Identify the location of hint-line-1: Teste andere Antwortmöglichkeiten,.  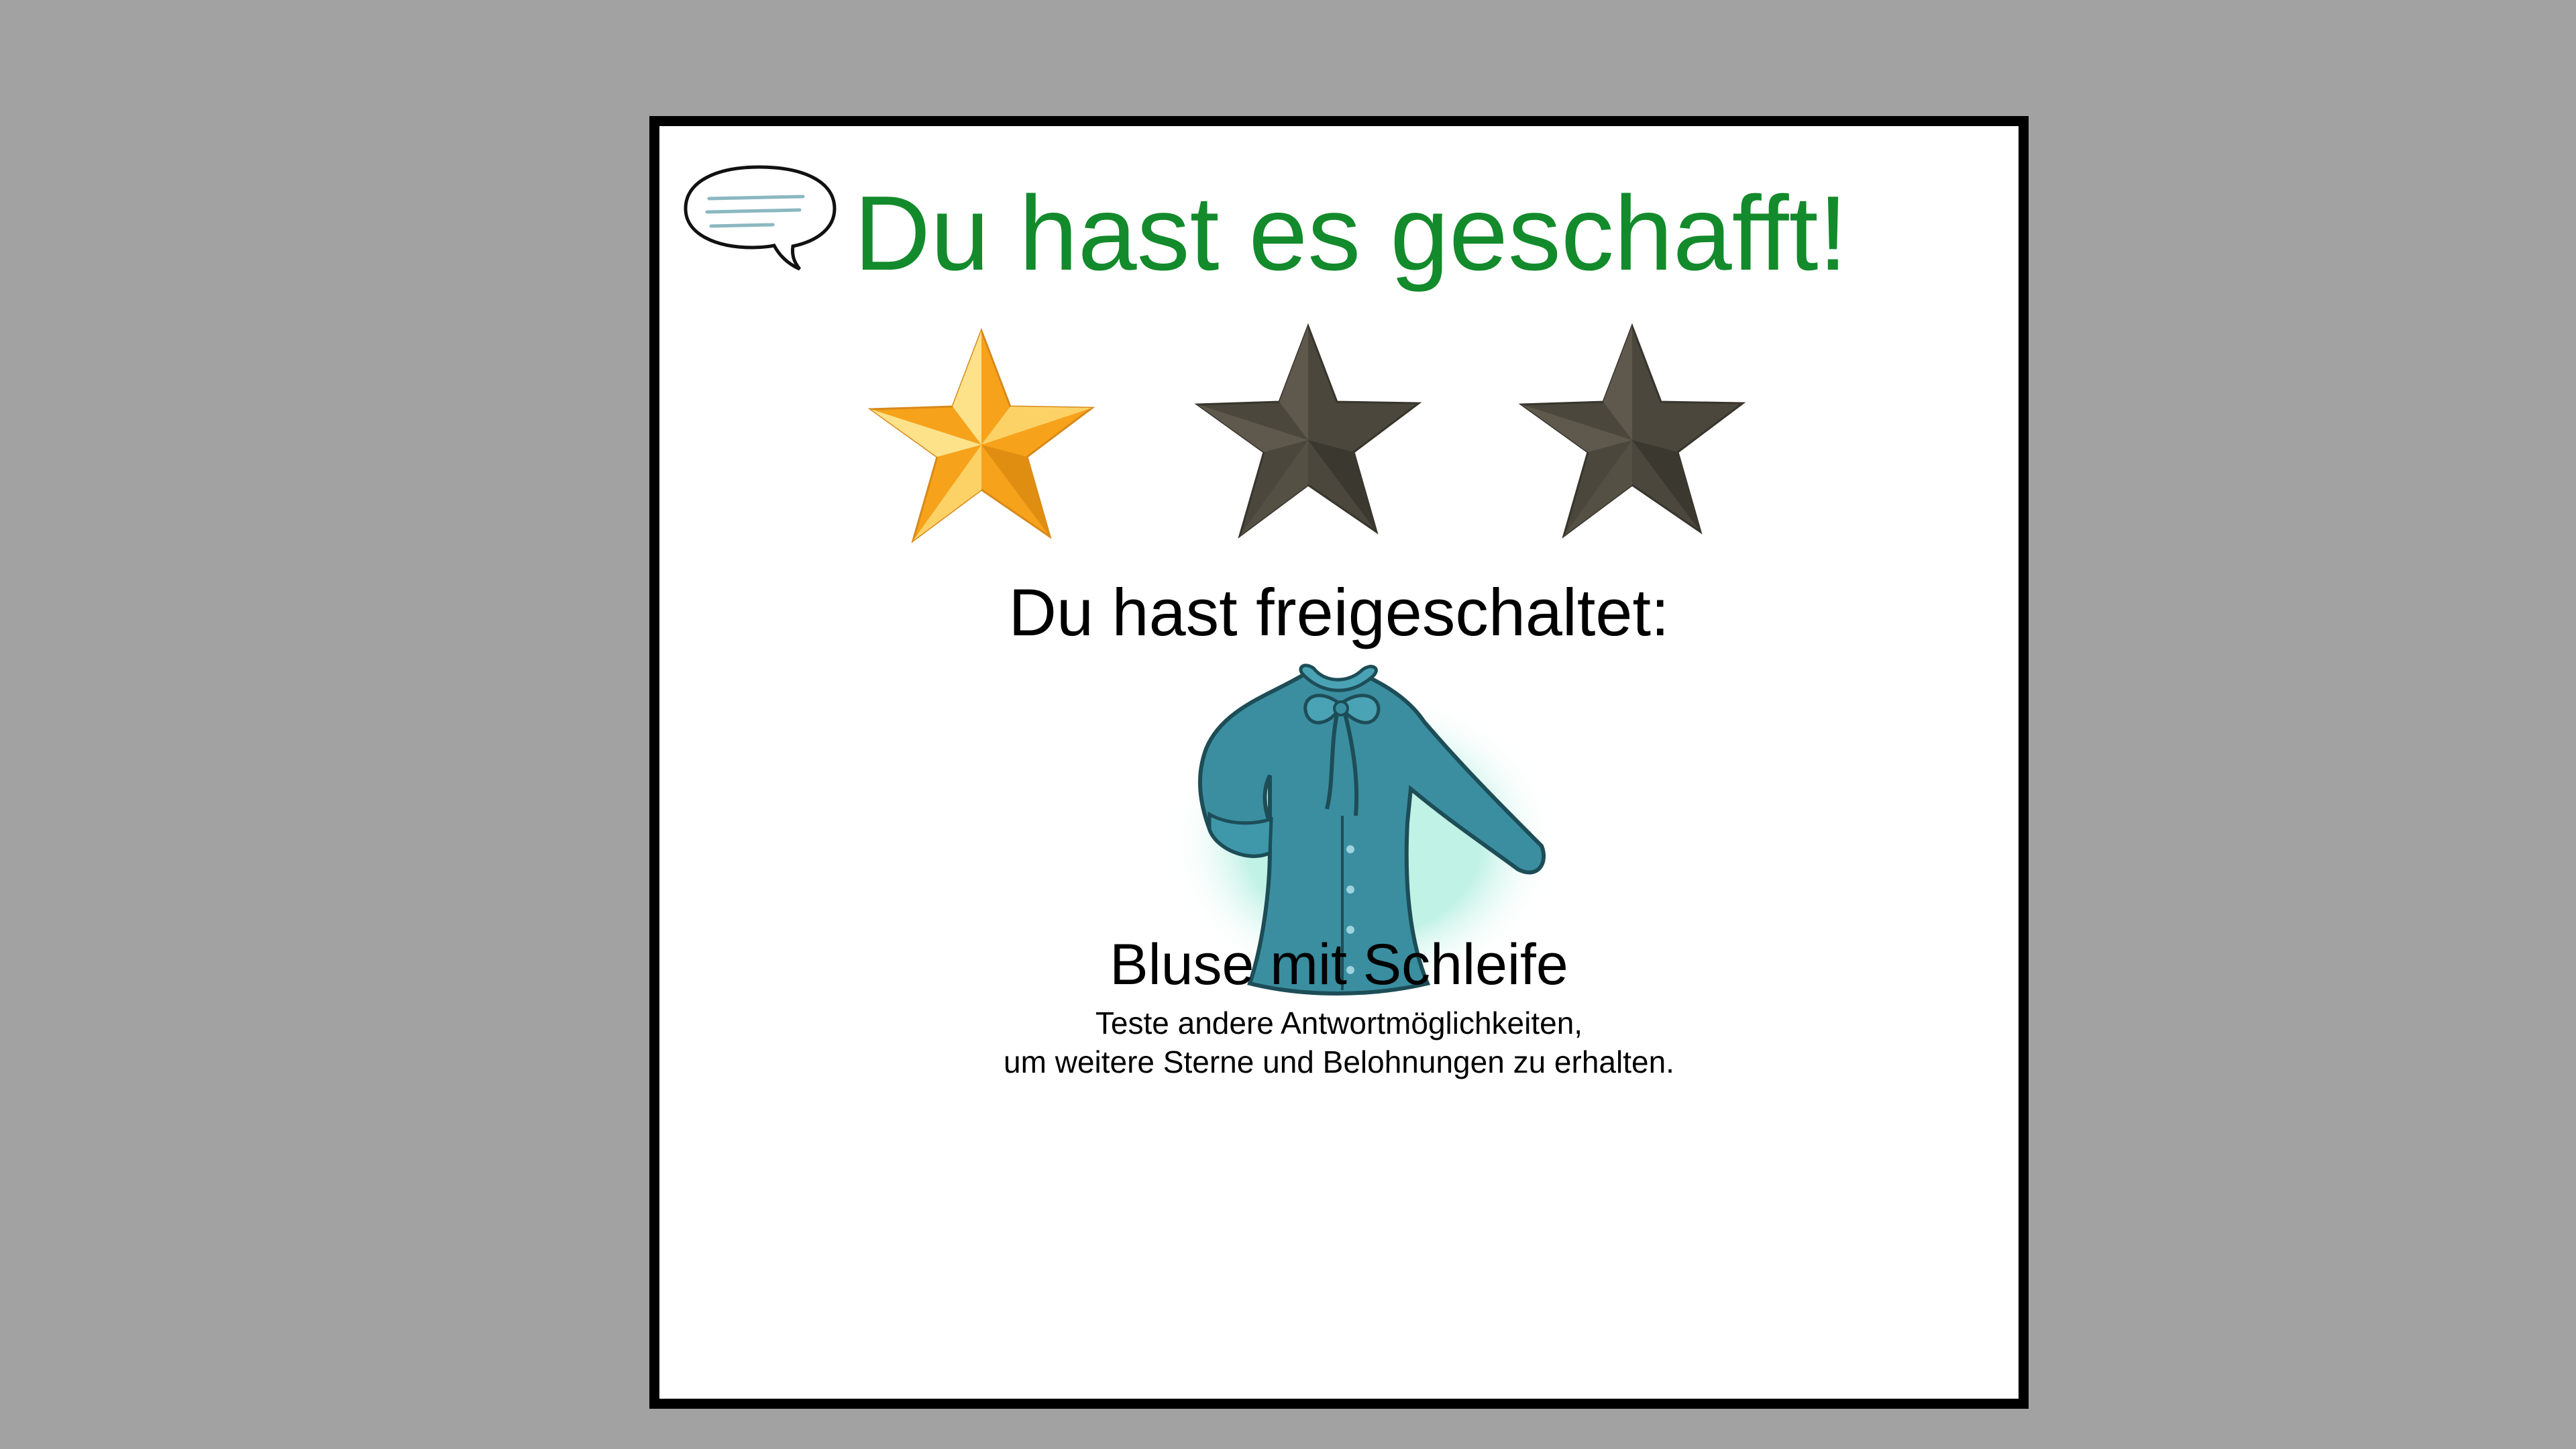
(1339, 1023).